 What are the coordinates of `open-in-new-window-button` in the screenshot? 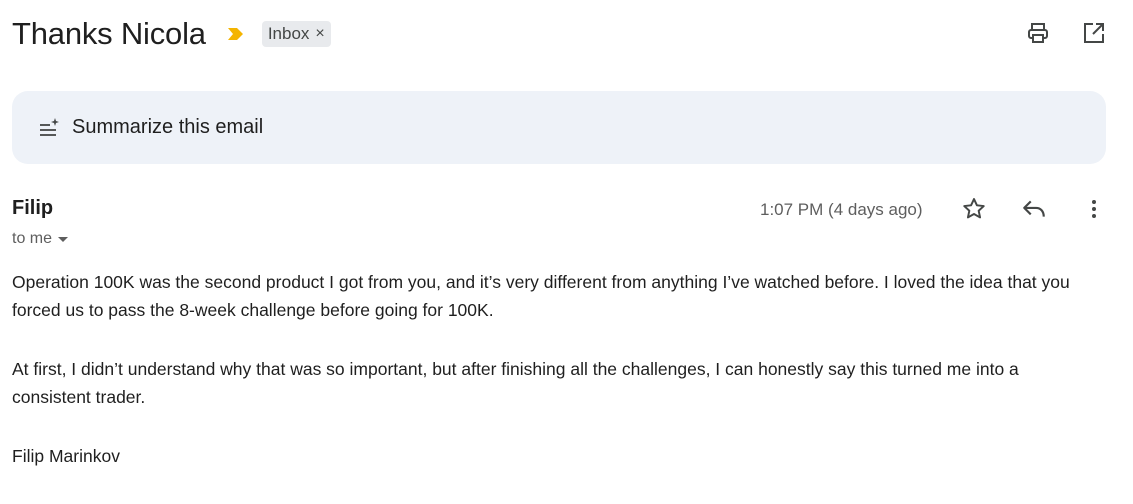 It's located at (1094, 33).